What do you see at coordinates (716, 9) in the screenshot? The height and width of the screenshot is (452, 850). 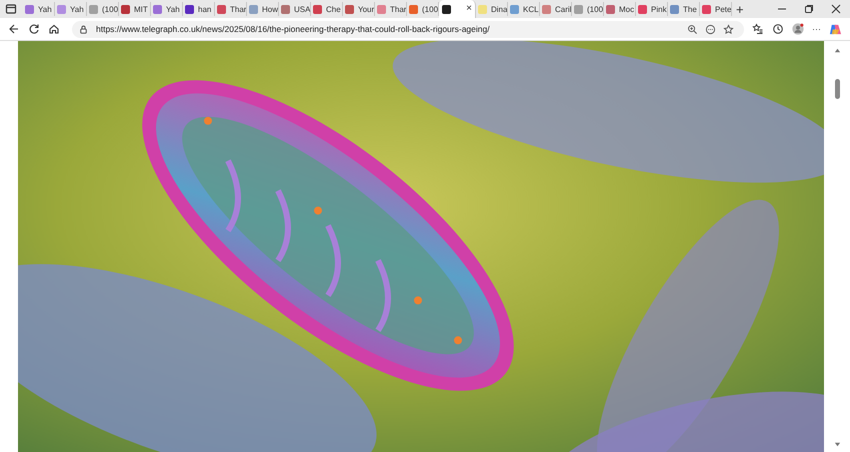 I see `browser-tab: Pete` at bounding box center [716, 9].